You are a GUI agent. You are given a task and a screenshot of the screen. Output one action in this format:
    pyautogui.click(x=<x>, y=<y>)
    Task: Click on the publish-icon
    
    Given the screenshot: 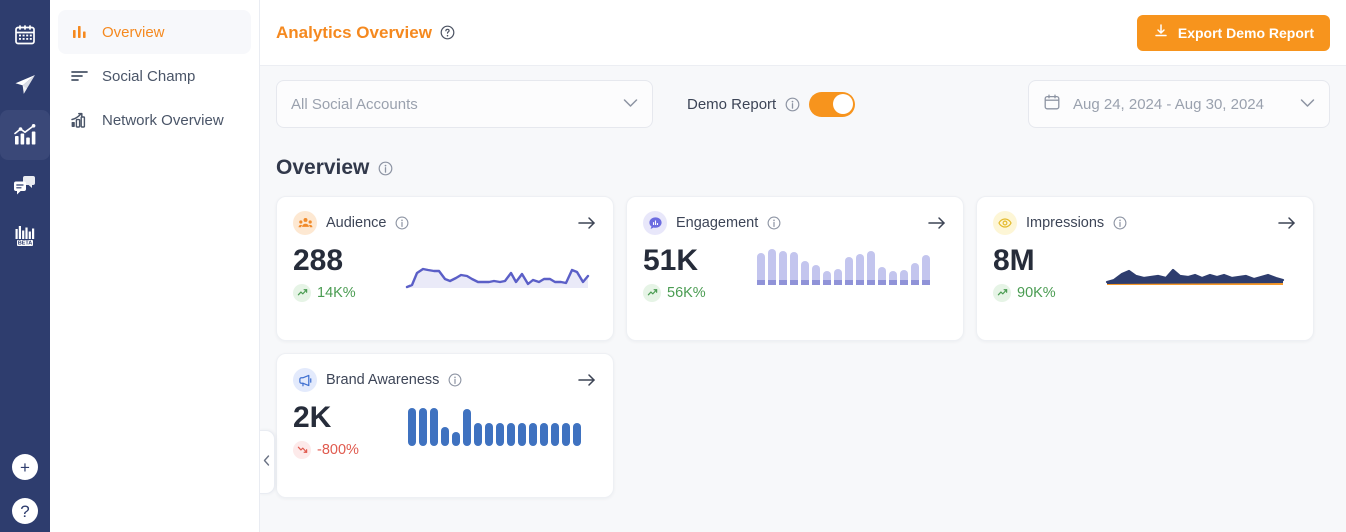 What is the action you would take?
    pyautogui.click(x=25, y=85)
    